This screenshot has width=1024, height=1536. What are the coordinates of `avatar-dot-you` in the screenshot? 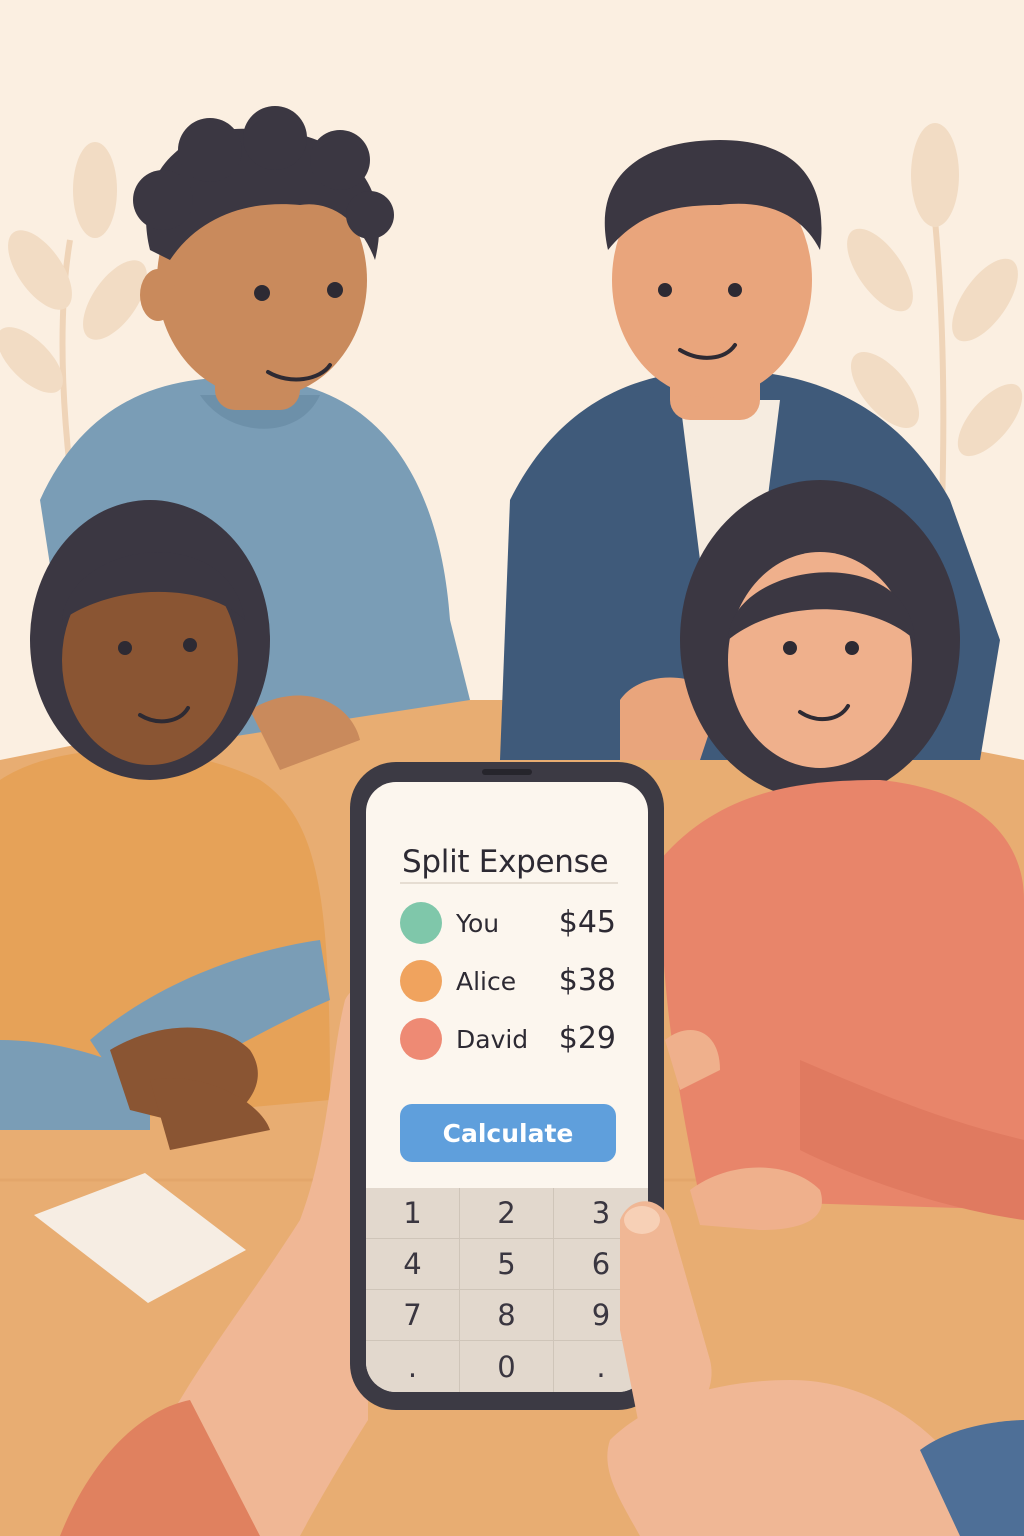 It's located at (421, 923).